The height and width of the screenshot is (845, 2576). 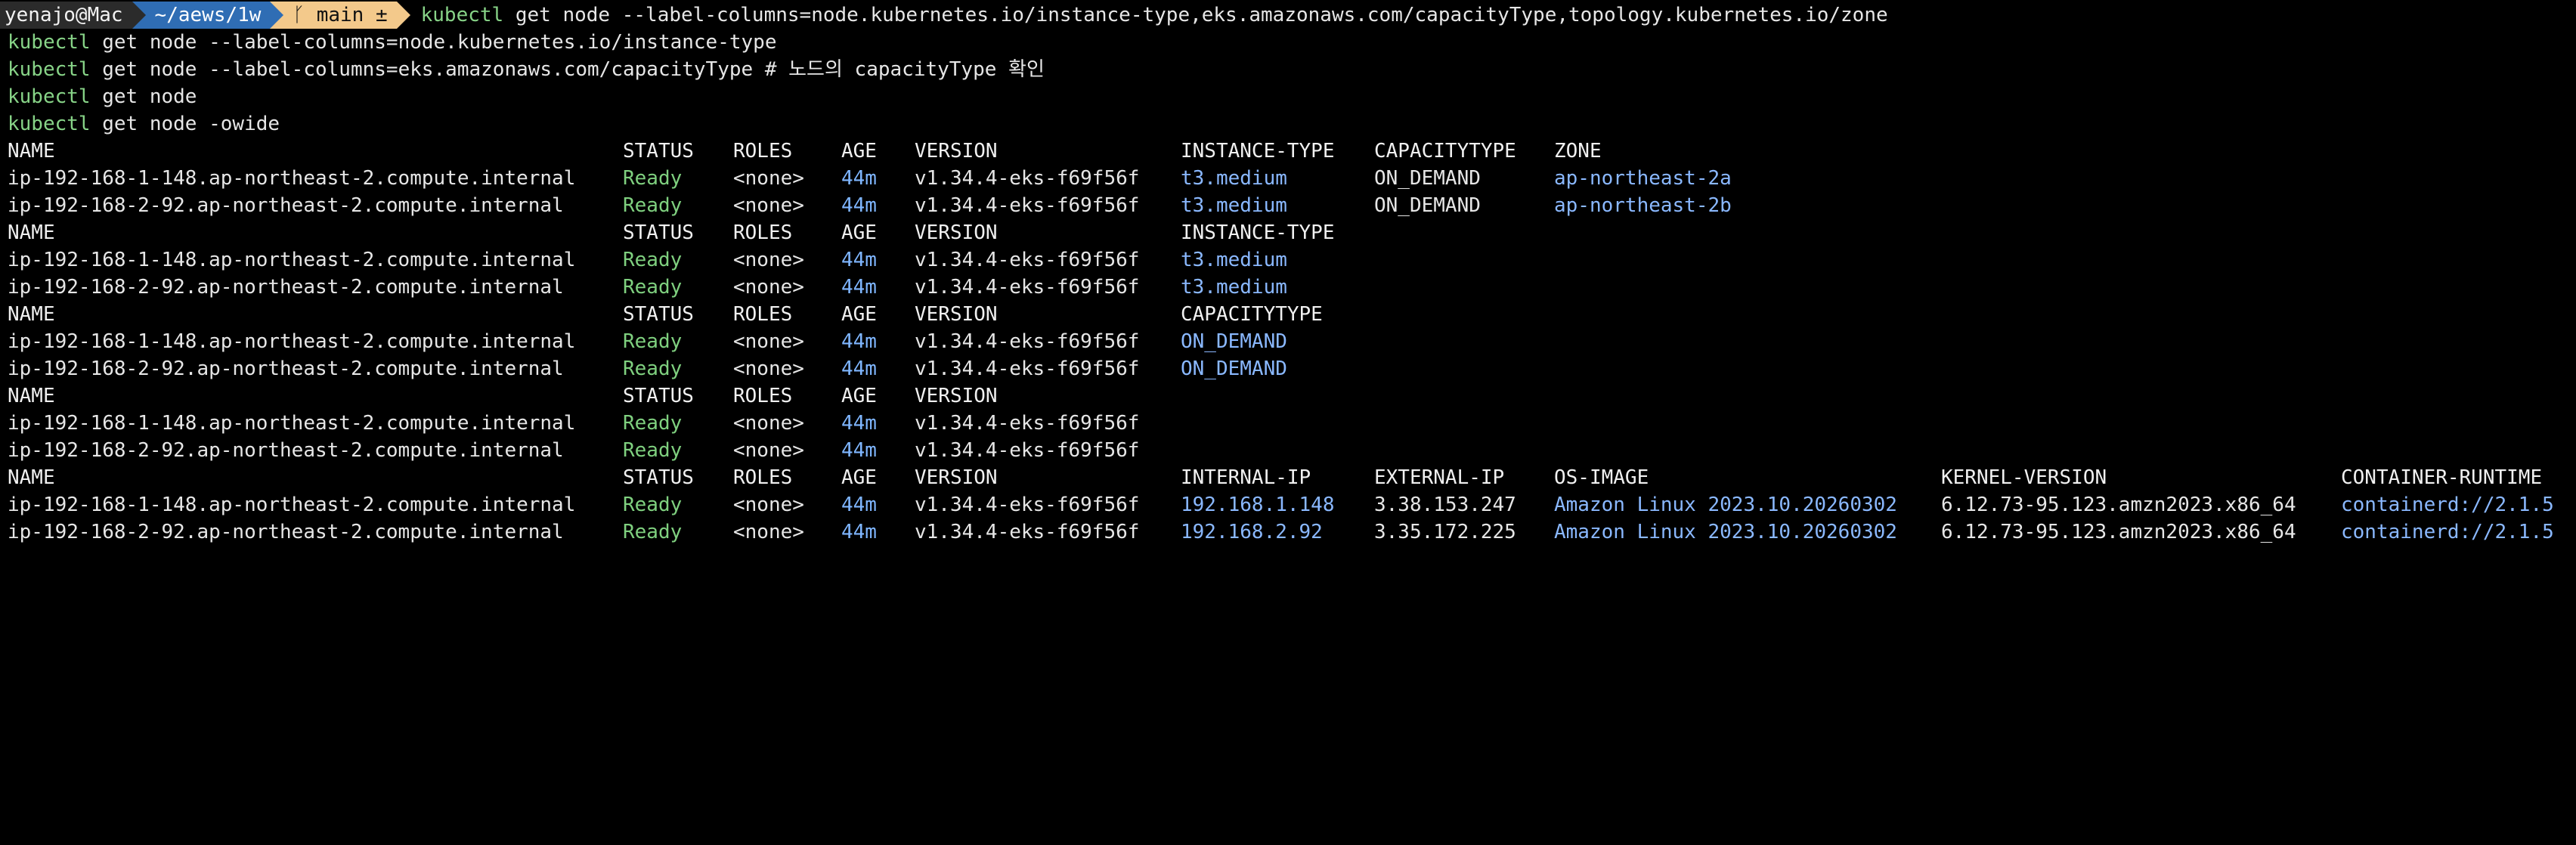 I want to click on header-capacitytype: CAPACITYTYPE, so click(x=1252, y=314).